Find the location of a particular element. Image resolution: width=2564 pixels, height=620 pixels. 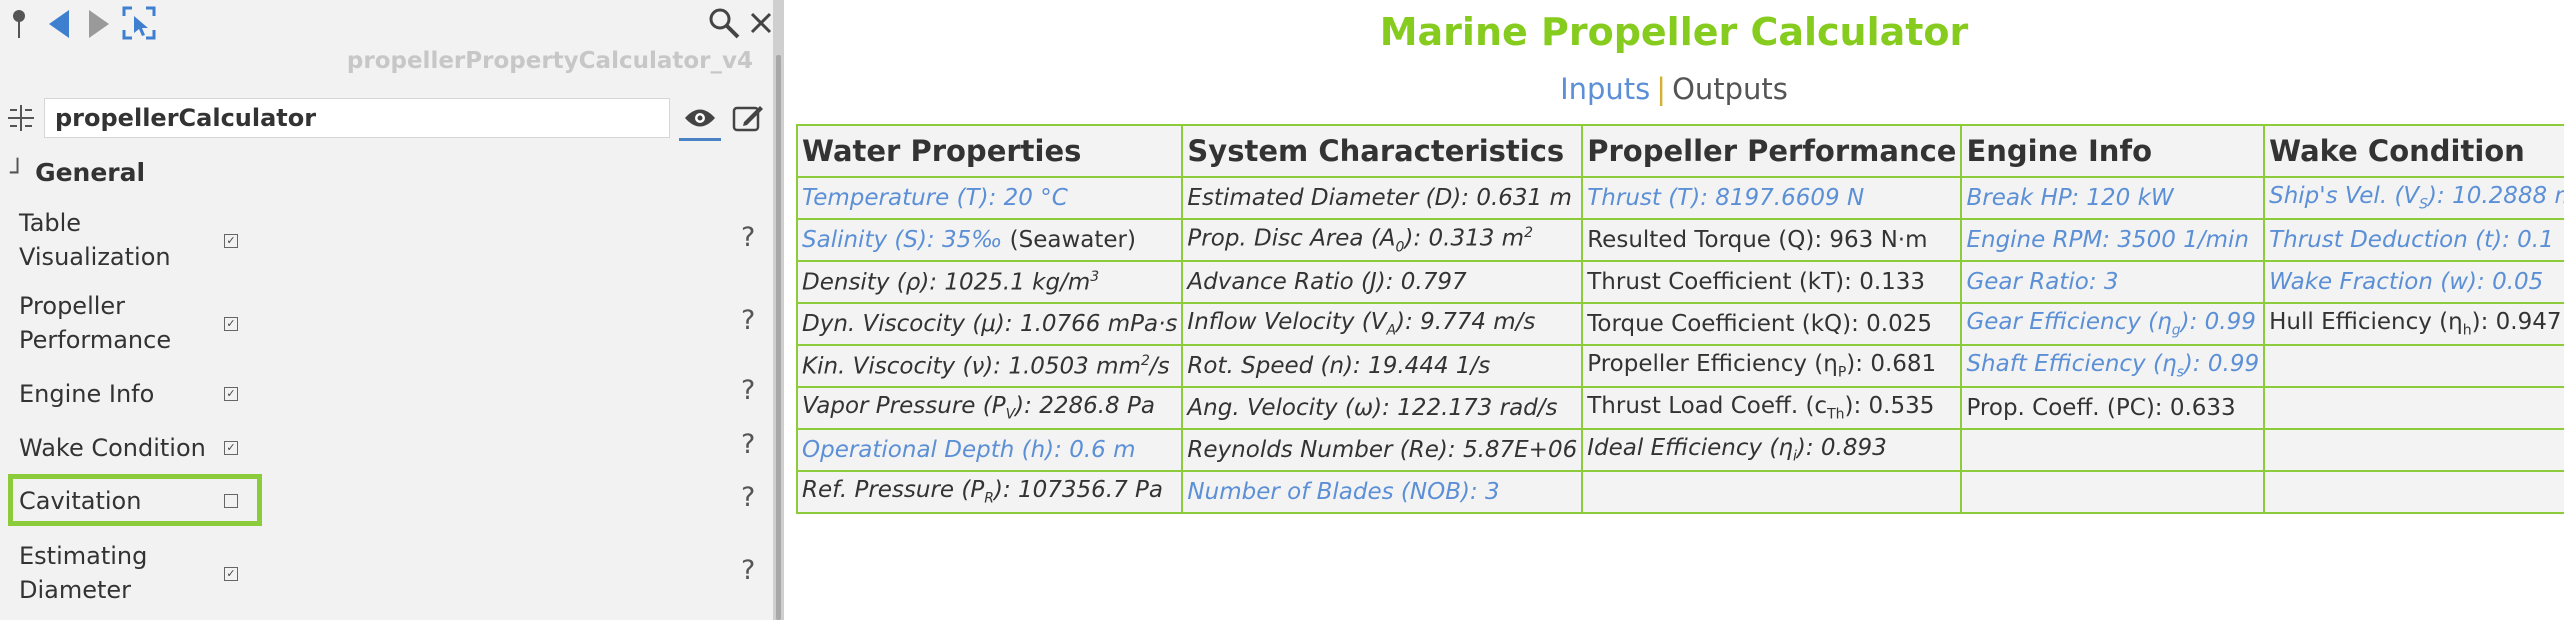

sidebar-item-estimating-diameter: Estimating Diameter ✓ ? is located at coordinates (386, 573).